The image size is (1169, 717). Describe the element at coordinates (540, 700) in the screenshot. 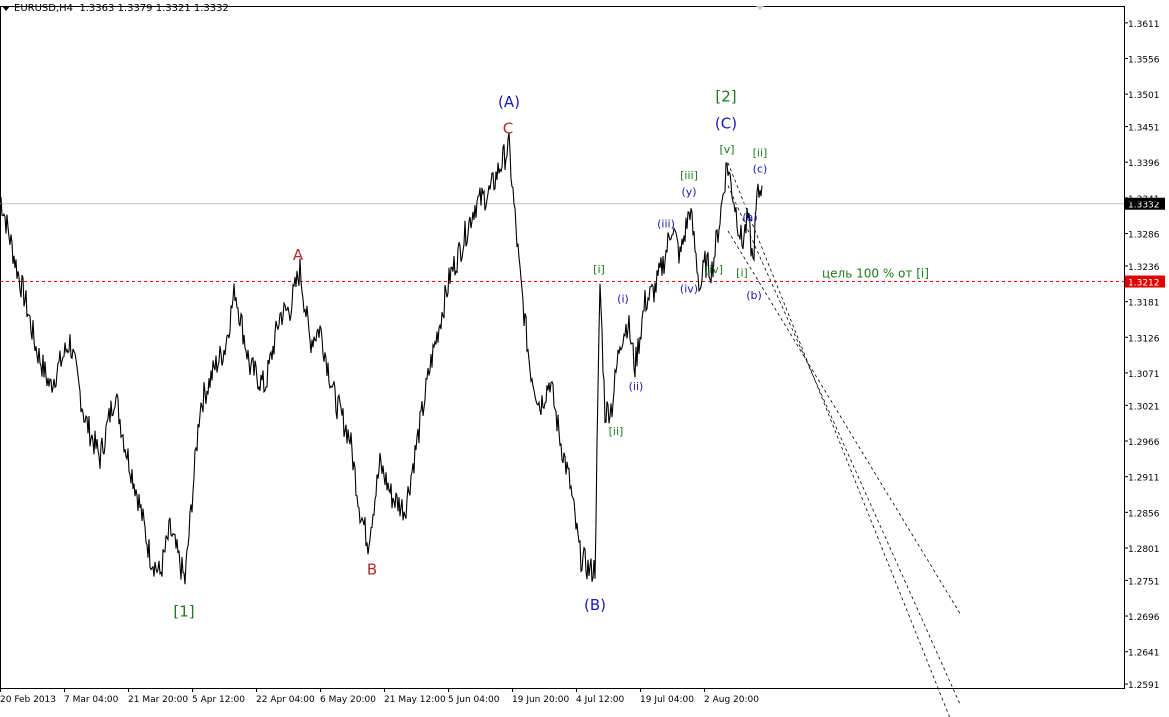

I see `x-tick-label: 19 Jun 20:00` at that location.